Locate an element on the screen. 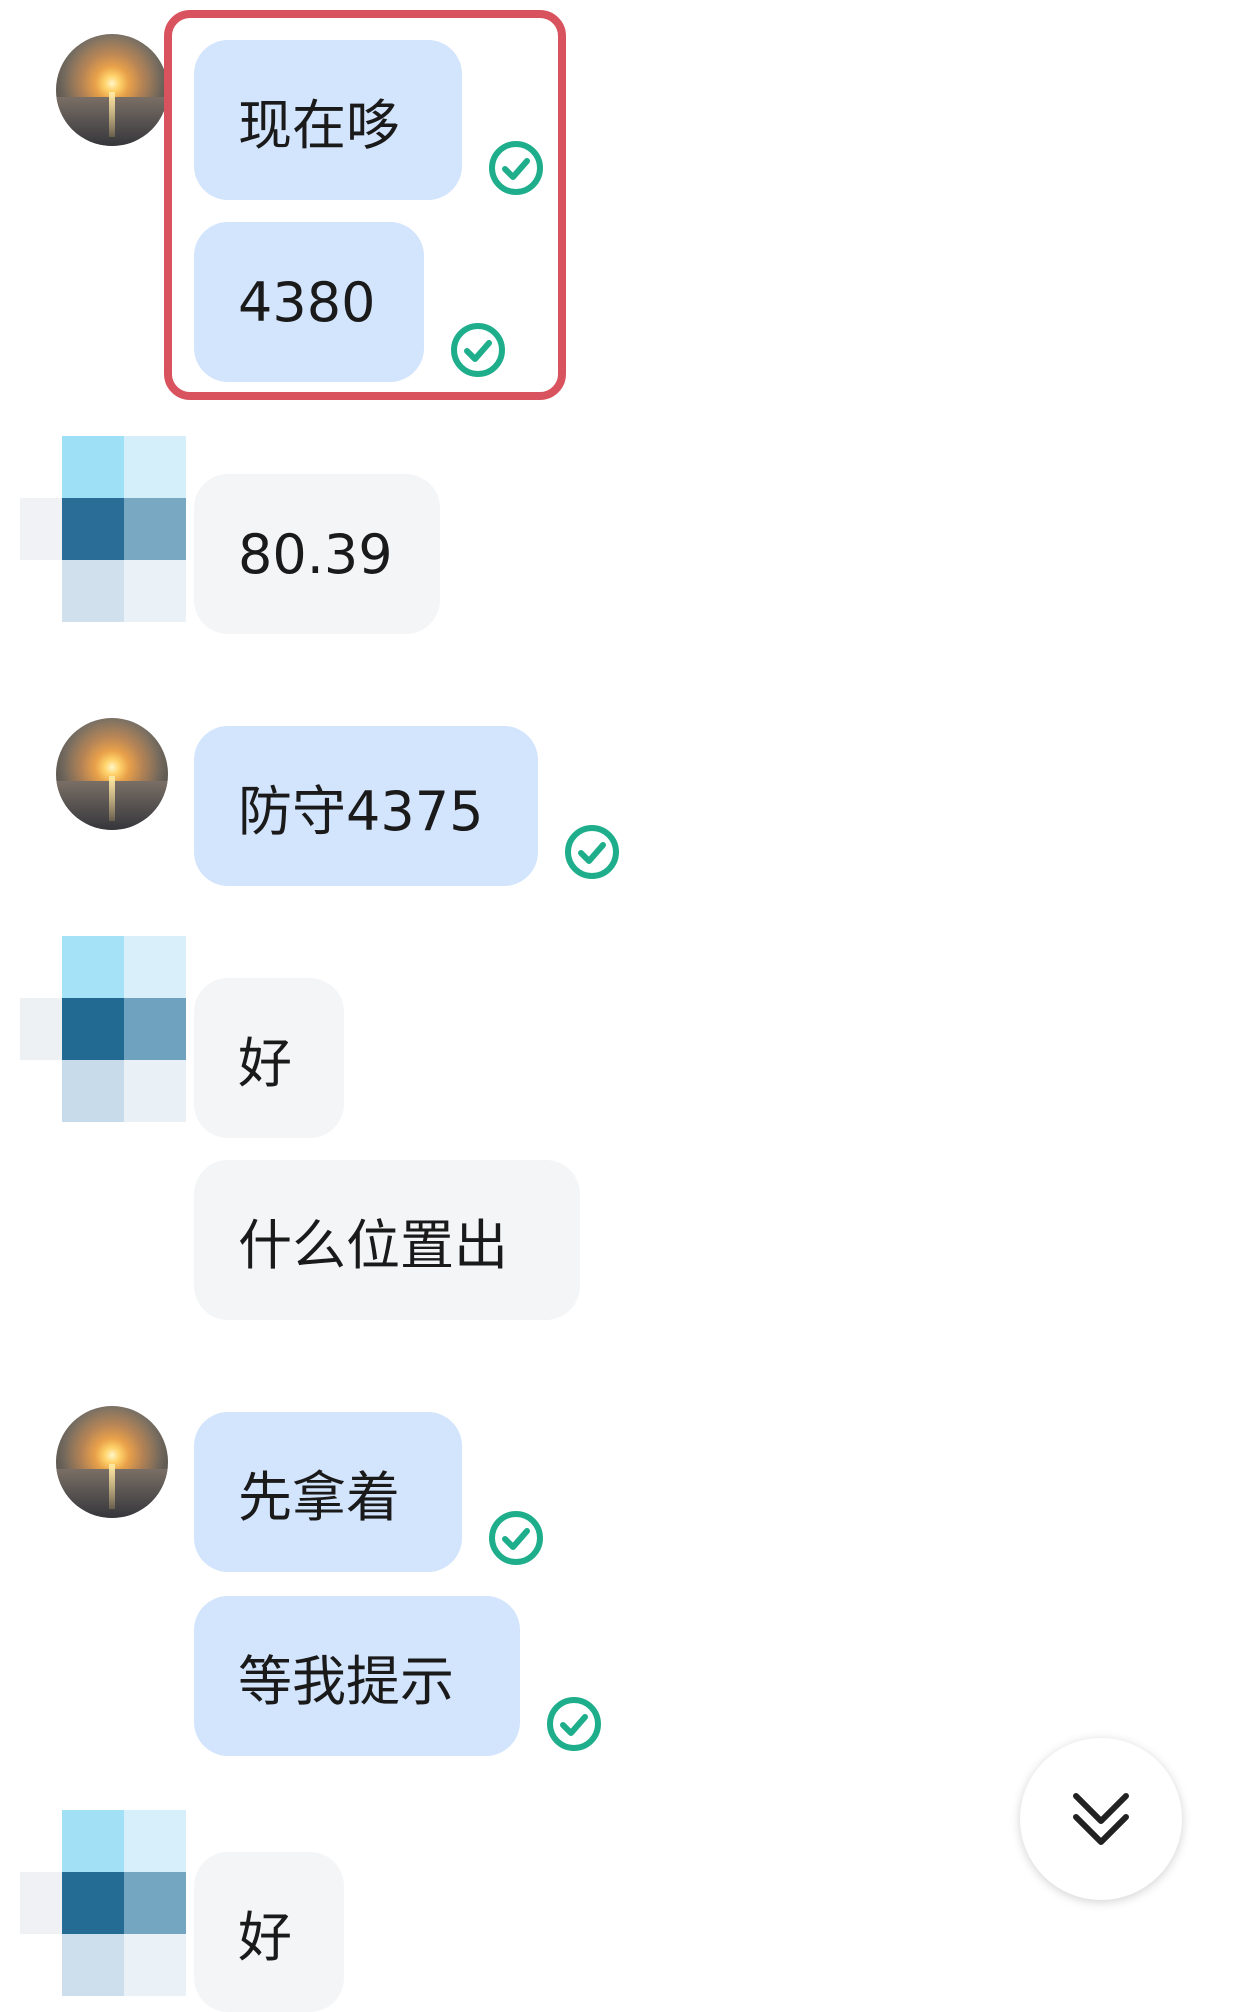 Image resolution: width=1260 pixels, height=2012 pixels. message-text: 什么位置出 is located at coordinates (373, 1245).